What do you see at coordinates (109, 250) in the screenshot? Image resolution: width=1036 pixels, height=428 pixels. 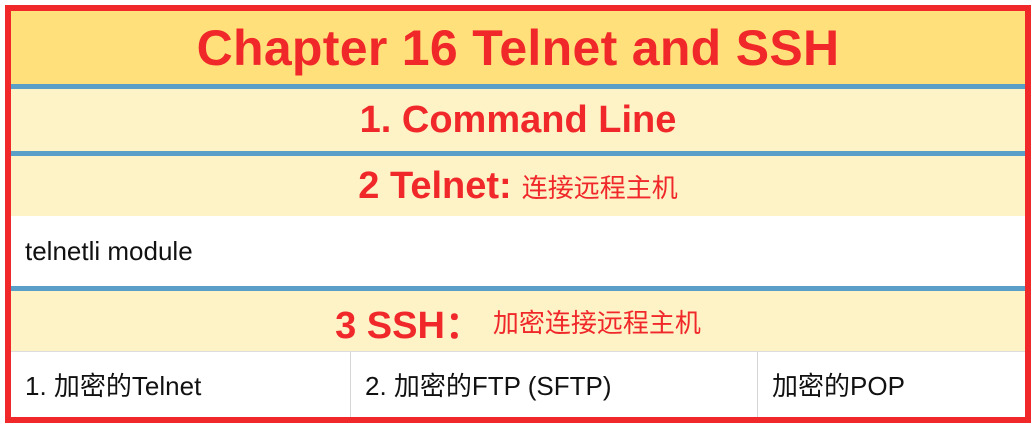 I see `module-text: telnetli module` at bounding box center [109, 250].